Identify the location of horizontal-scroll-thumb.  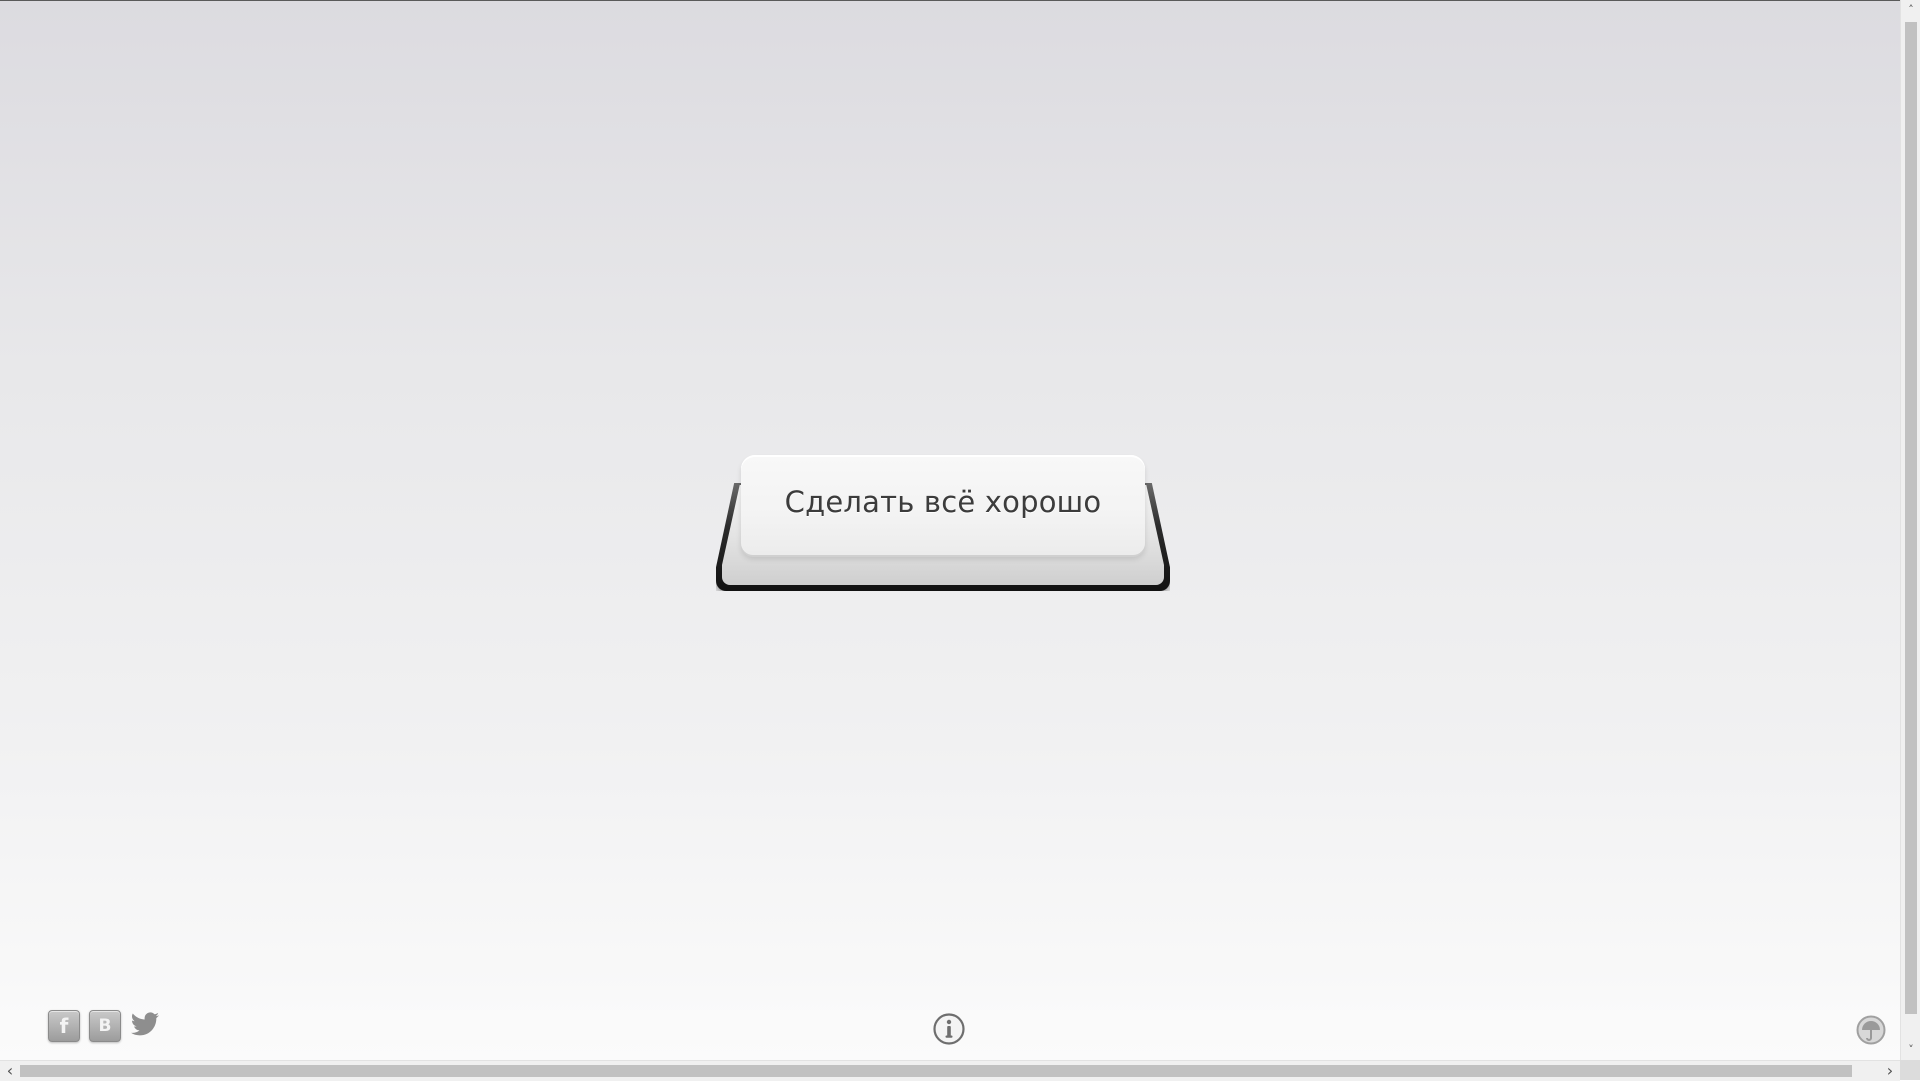
(936, 1071).